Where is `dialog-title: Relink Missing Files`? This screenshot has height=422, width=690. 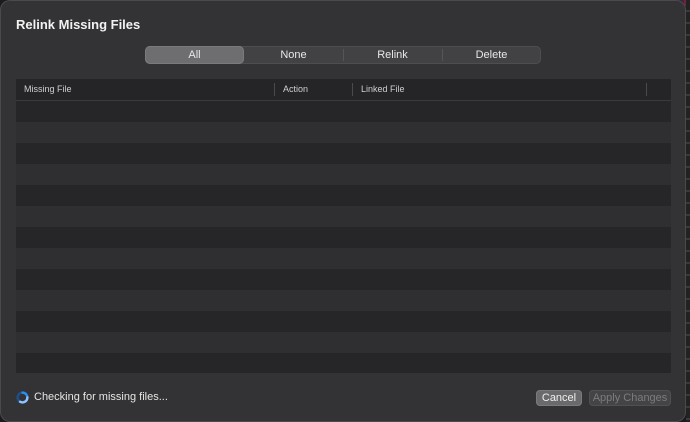 dialog-title: Relink Missing Files is located at coordinates (78, 24).